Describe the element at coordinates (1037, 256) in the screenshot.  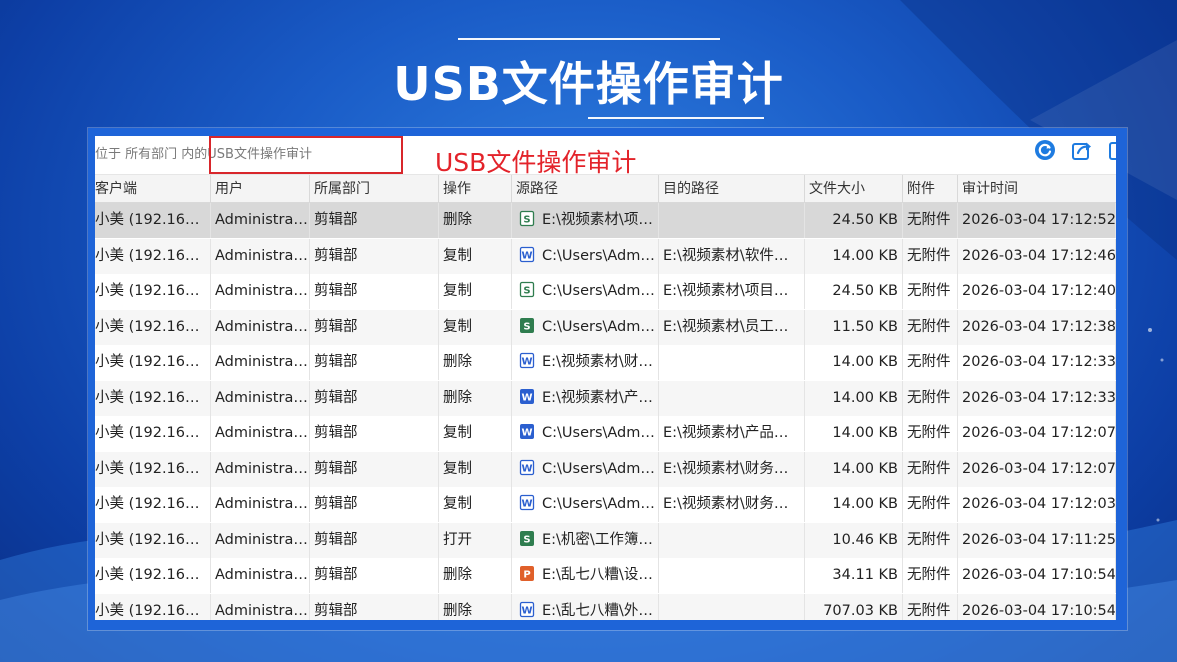
I see `cell-audit-time: 2026-03-04 17:12:46` at that location.